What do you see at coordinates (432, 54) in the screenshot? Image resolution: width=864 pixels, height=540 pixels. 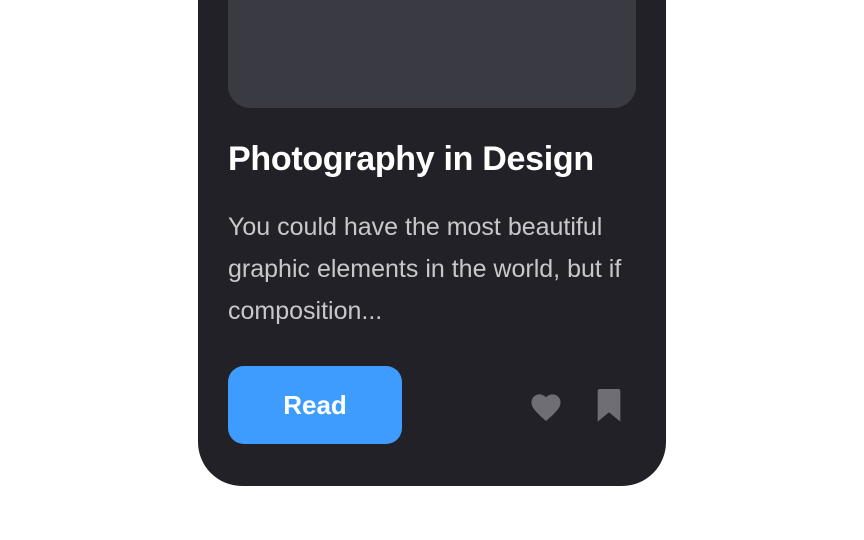 I see `card-image` at bounding box center [432, 54].